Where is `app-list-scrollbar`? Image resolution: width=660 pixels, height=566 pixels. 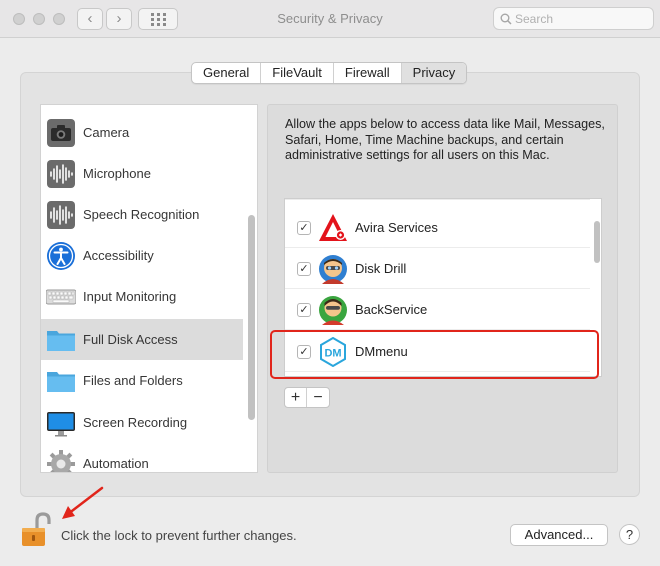 app-list-scrollbar is located at coordinates (597, 242).